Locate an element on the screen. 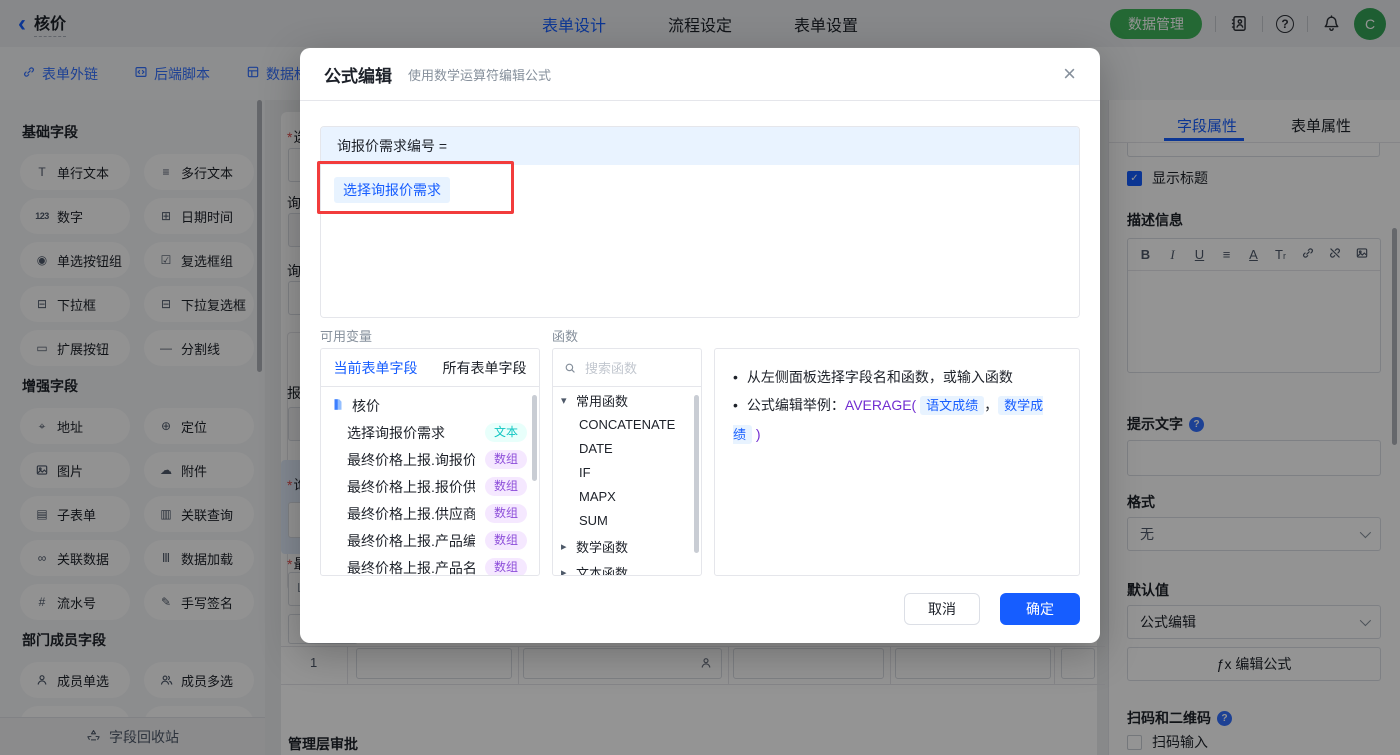  default-value-select: 公式编辑 is located at coordinates (1254, 622).